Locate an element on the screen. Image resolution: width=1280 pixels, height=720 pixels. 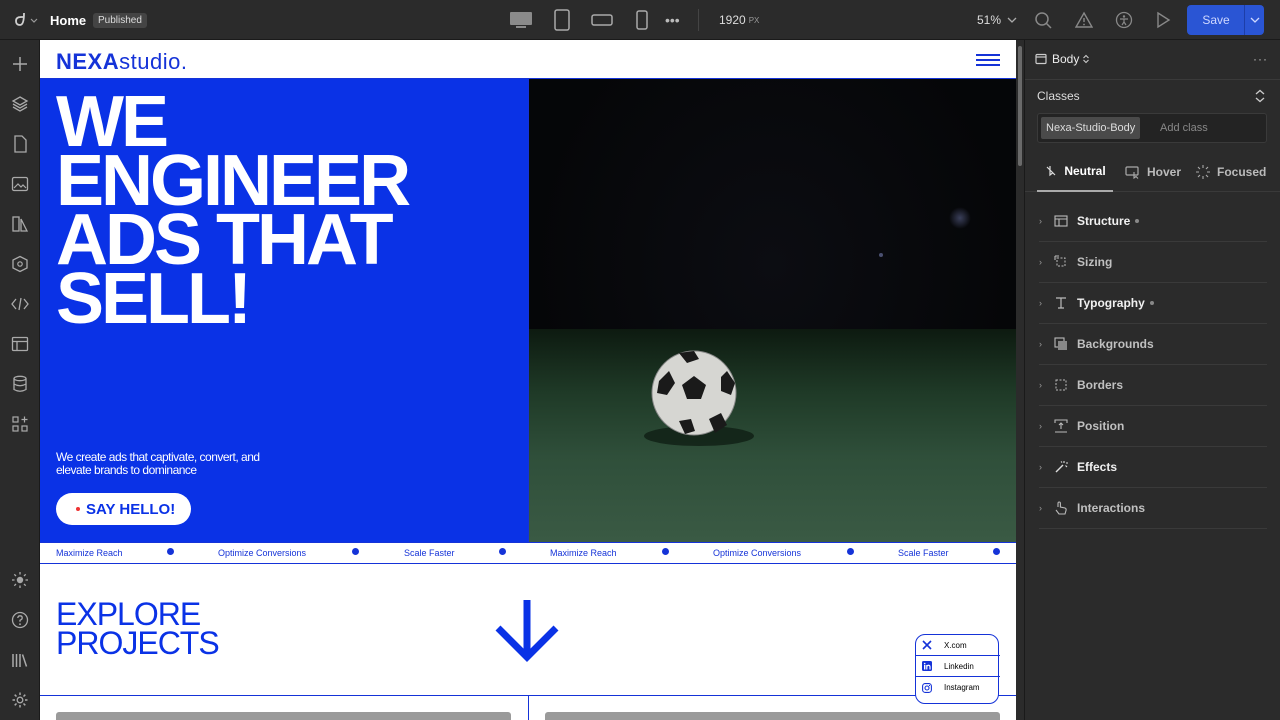
code-button is located at coordinates (20, 304).